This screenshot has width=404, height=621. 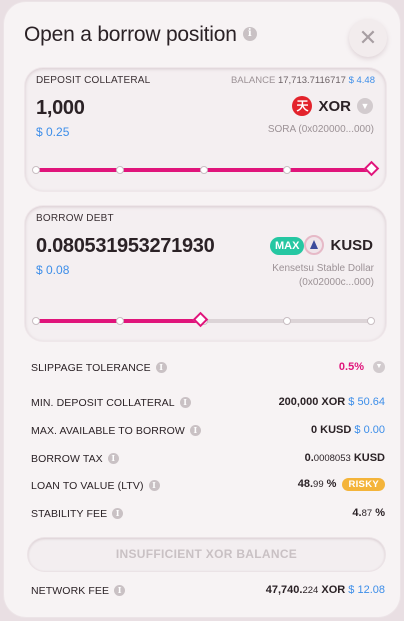 I want to click on network-fee-usd: $ 12.08, so click(x=366, y=590).